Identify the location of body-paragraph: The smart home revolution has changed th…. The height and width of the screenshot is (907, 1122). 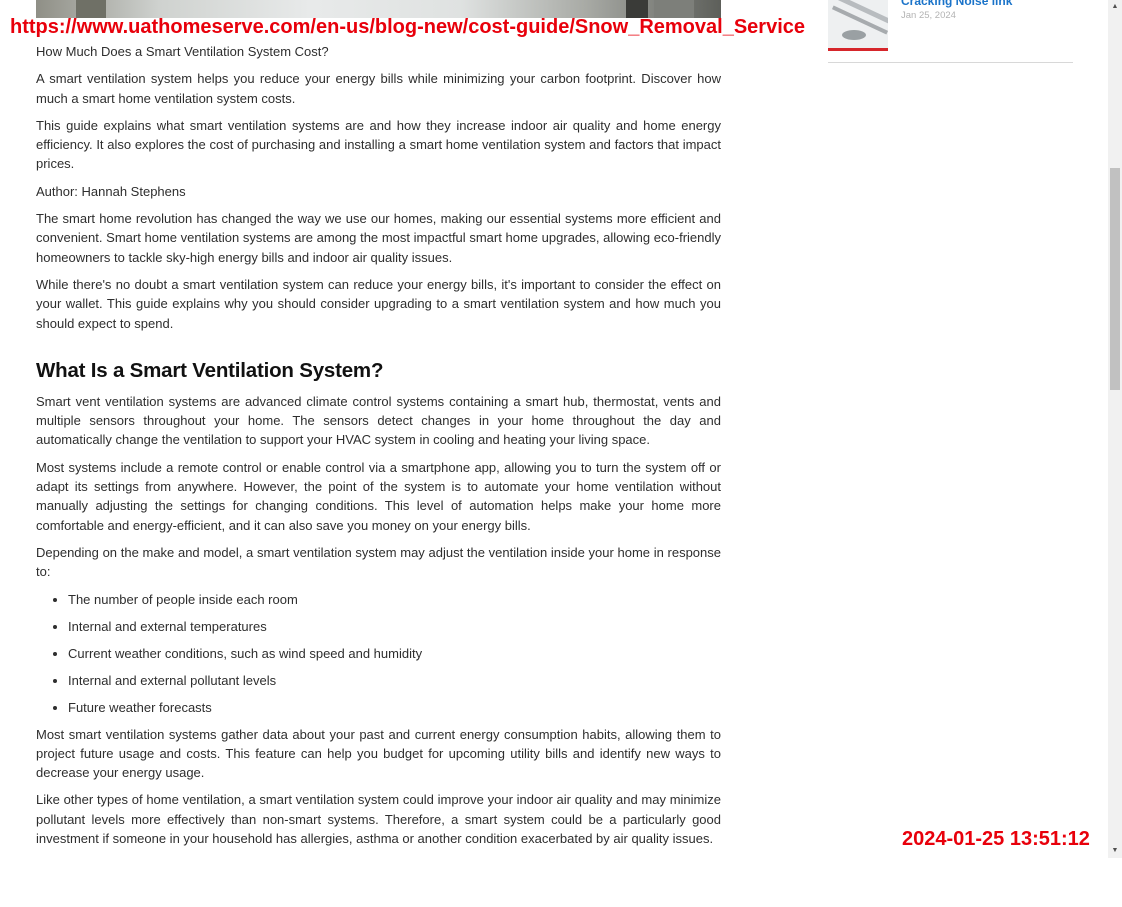
(378, 238).